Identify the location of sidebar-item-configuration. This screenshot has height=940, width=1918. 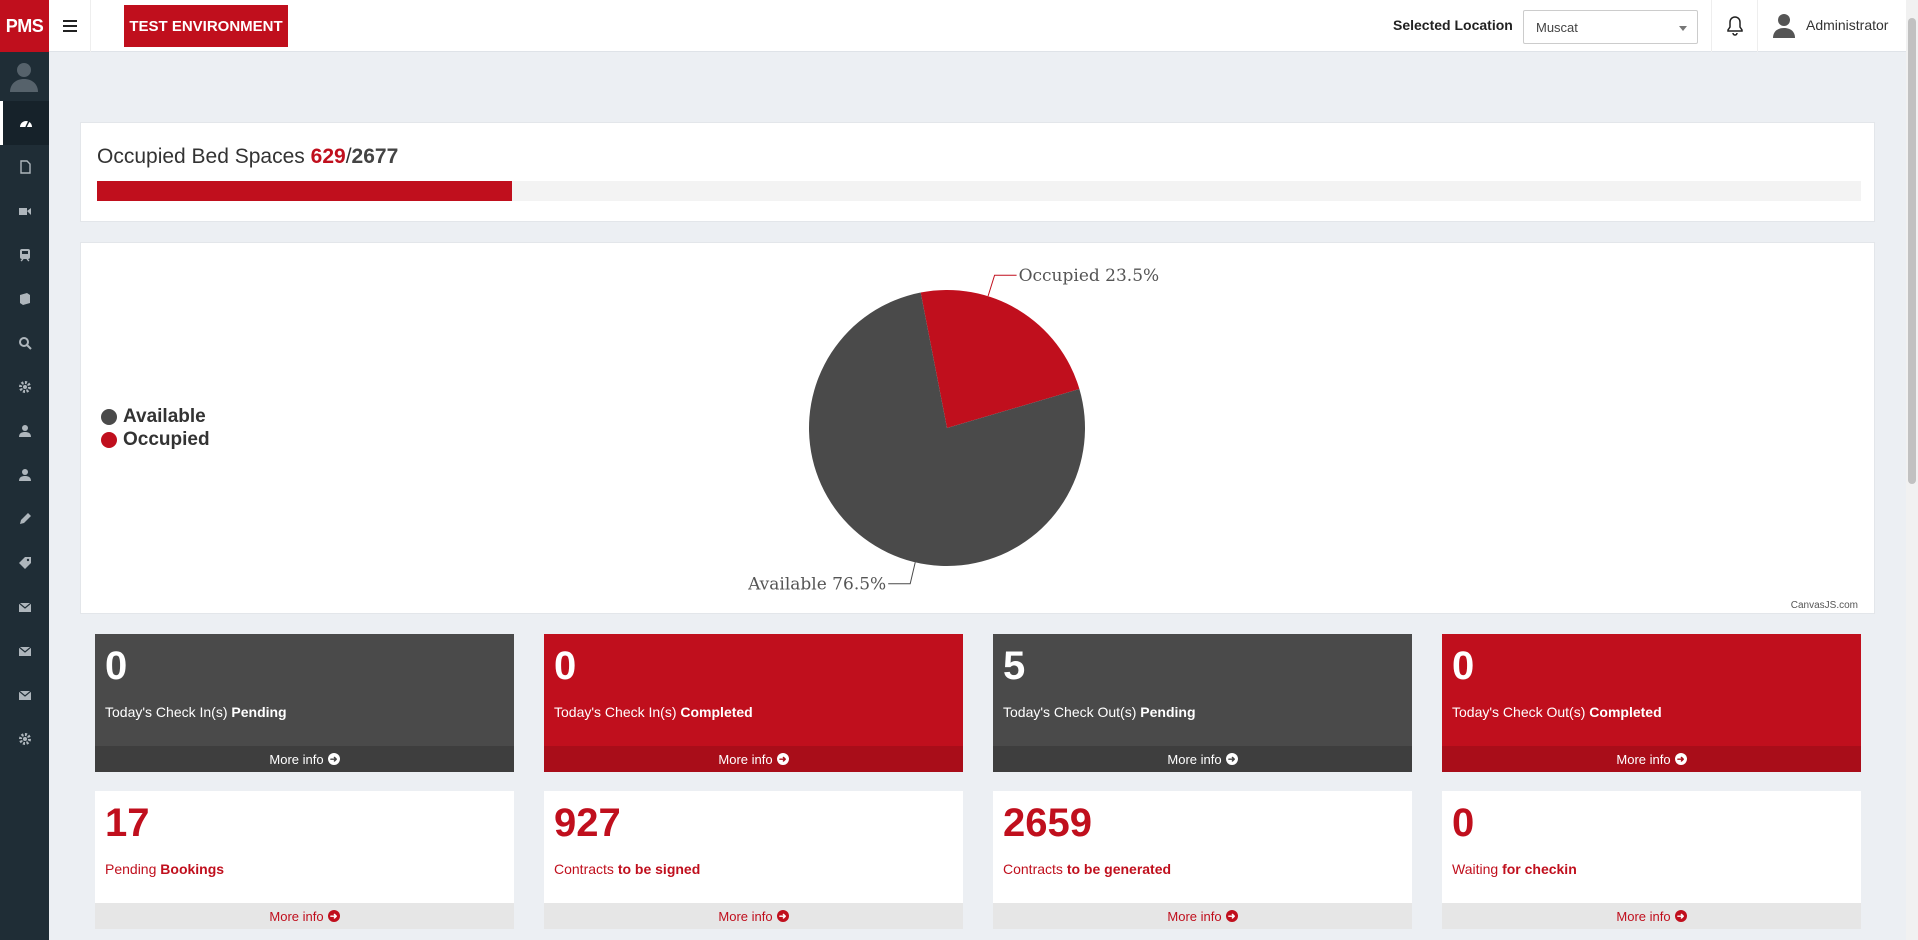
(24, 739).